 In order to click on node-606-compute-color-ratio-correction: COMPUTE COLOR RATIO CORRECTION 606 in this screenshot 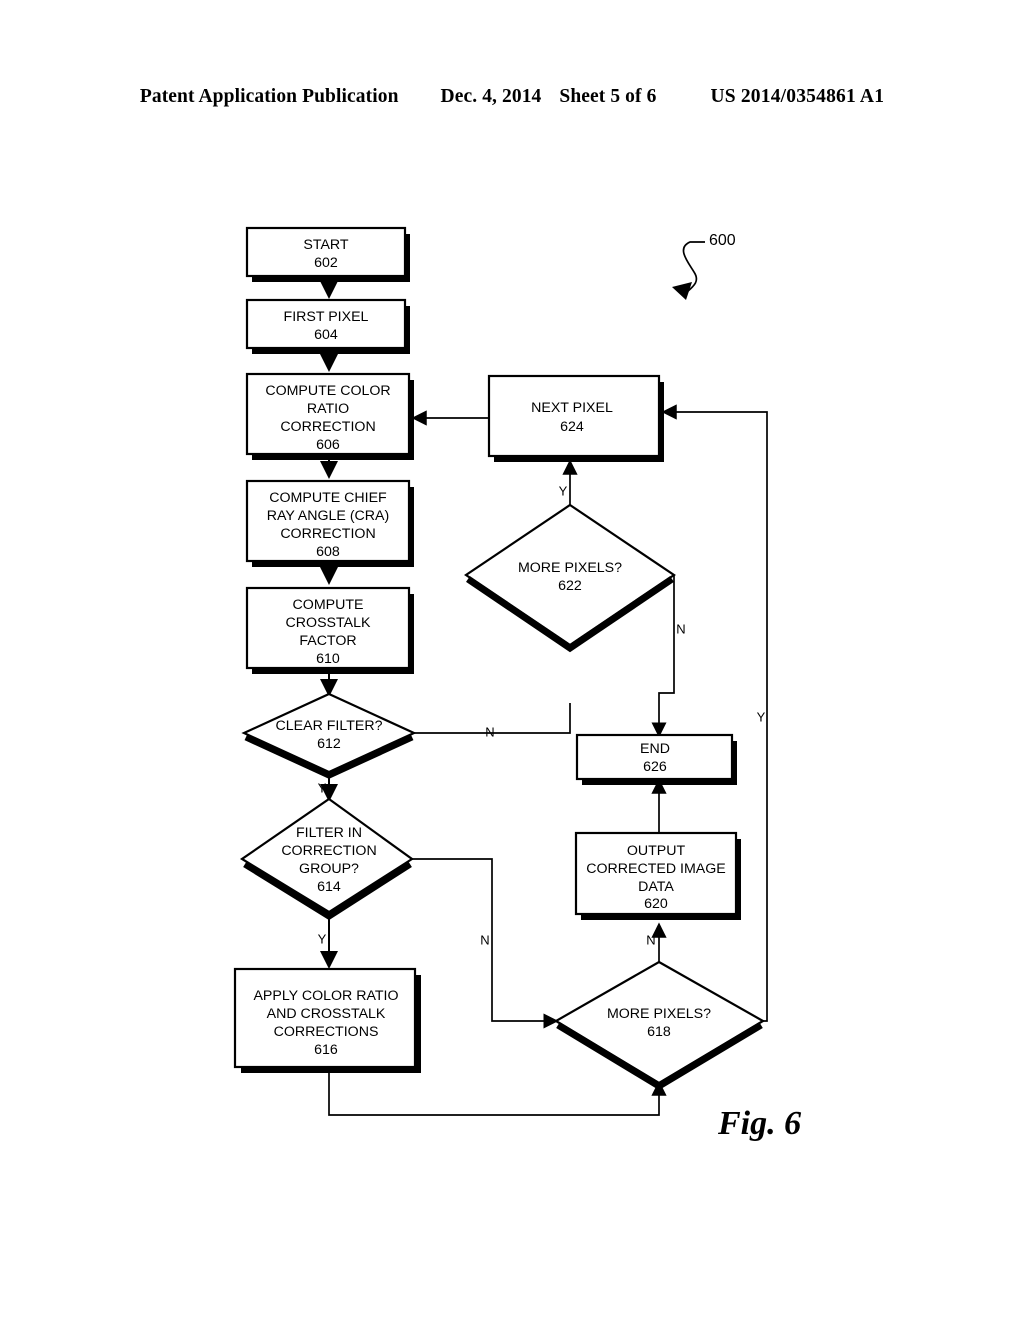, I will do `click(329, 416)`.